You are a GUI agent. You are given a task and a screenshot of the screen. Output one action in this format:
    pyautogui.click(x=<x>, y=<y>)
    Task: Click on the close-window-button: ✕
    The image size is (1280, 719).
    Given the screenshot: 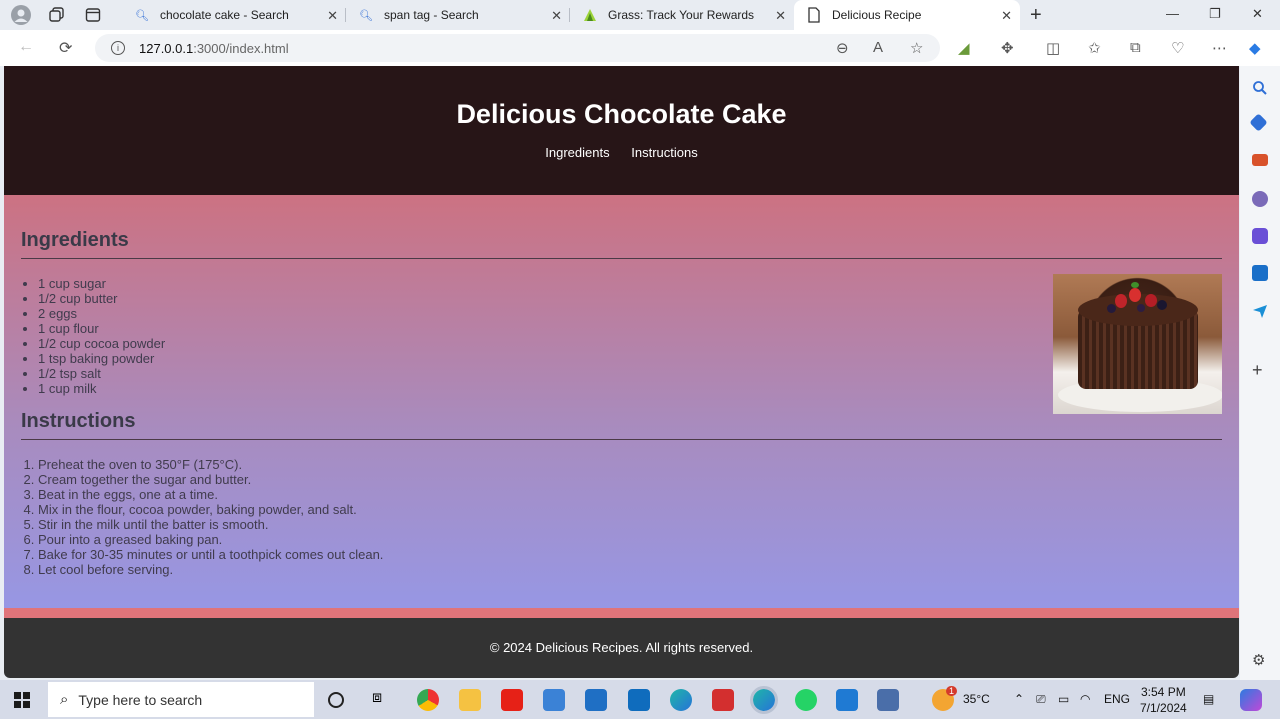 What is the action you would take?
    pyautogui.click(x=1257, y=14)
    